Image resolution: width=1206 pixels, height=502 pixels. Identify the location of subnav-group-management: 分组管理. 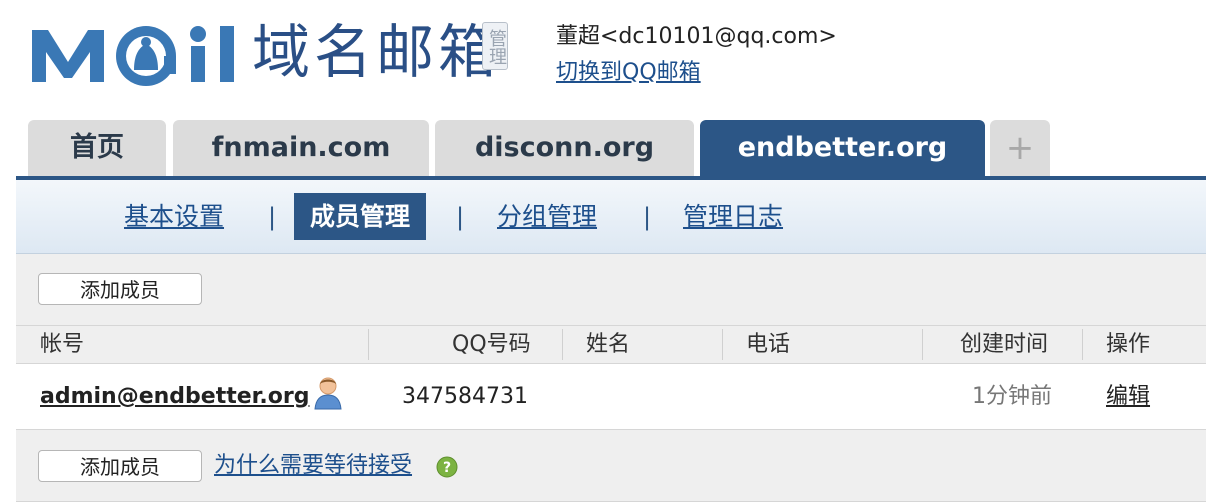
(547, 217).